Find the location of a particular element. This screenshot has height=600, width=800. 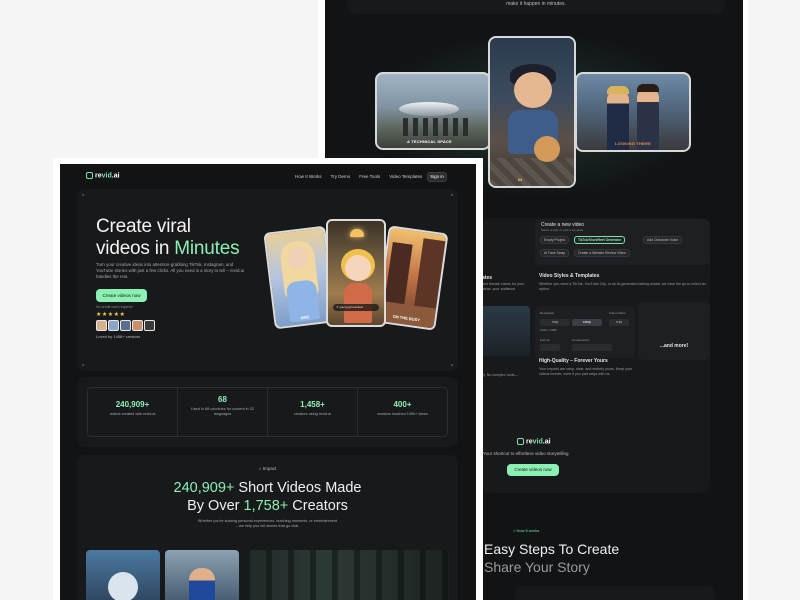

styles-title: Video Styles & Templates is located at coordinates (569, 276).